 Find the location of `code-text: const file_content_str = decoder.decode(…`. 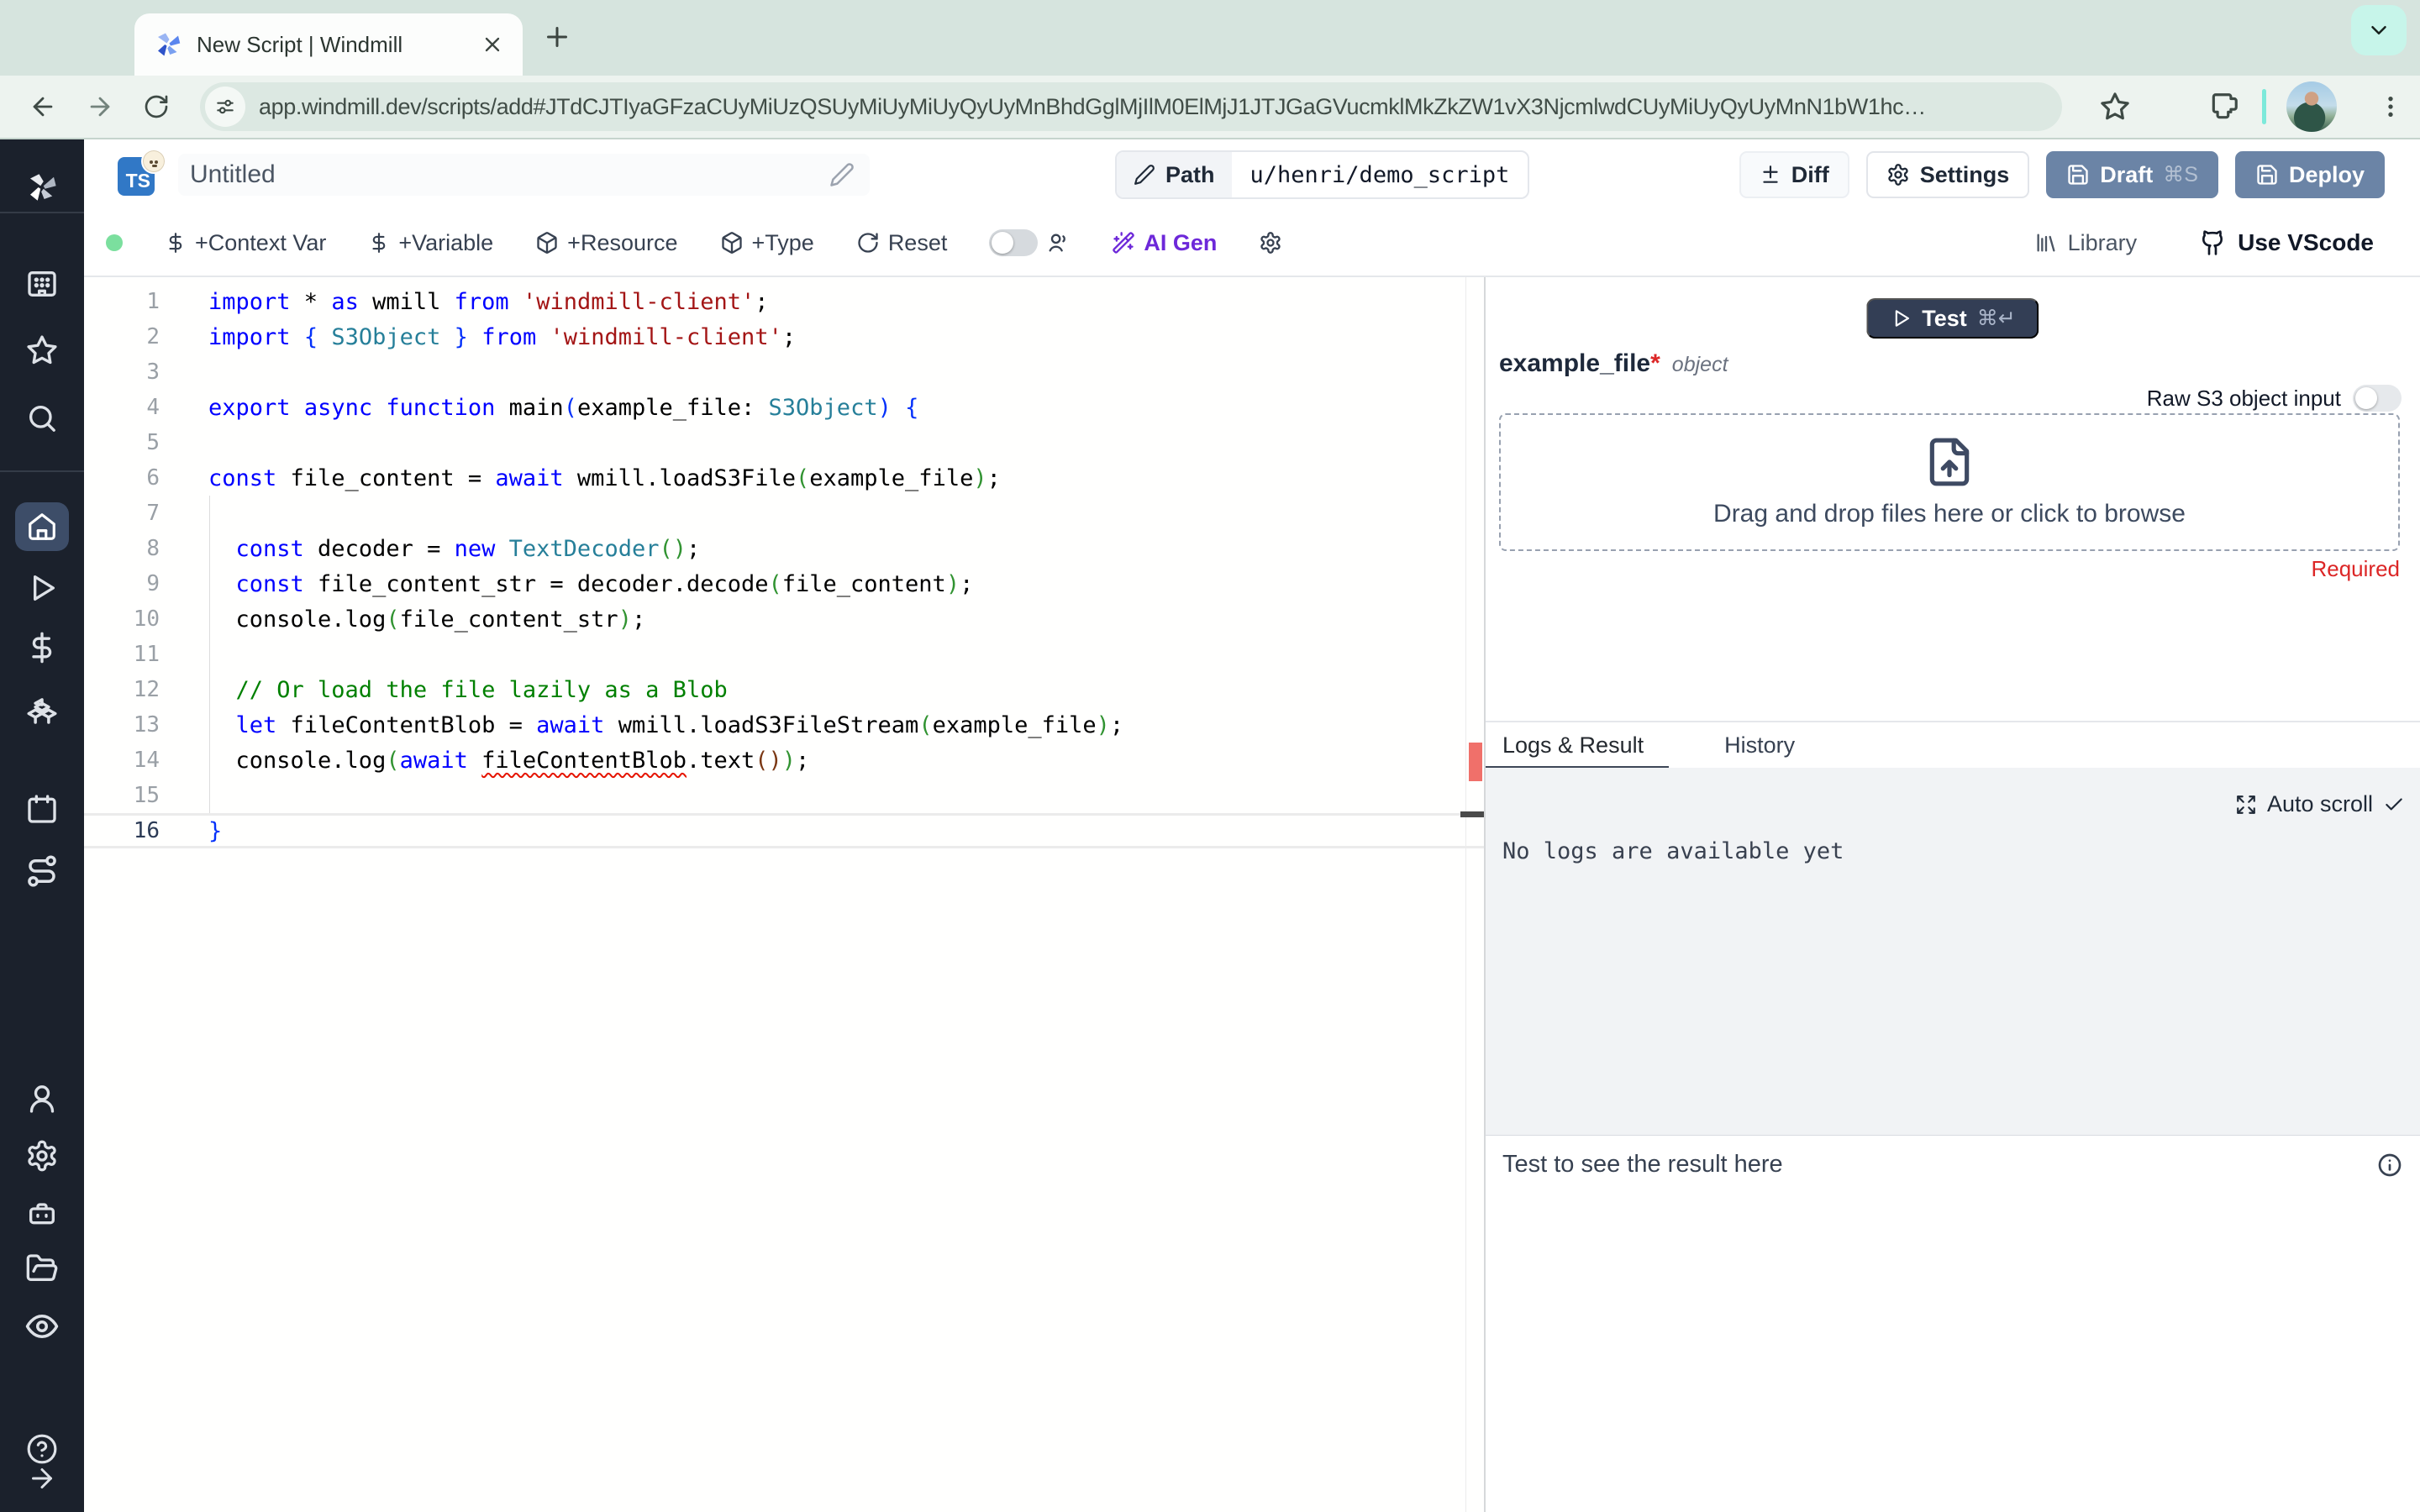

code-text: const file_content_str = decoder.decode(… is located at coordinates (604, 583).